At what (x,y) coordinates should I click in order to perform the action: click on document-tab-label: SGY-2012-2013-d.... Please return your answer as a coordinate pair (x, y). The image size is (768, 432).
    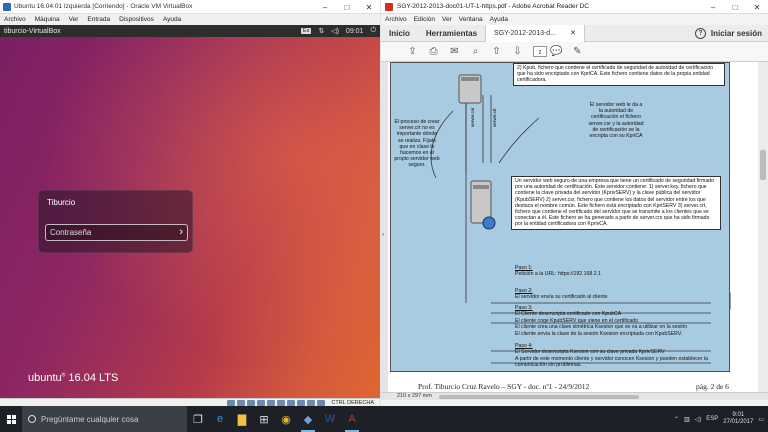
    Looking at the image, I should click on (525, 33).